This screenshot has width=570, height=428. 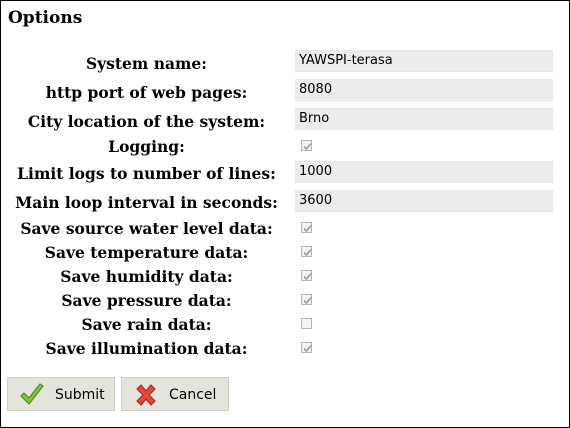 I want to click on save-rain-label: Save rain data:, so click(x=146, y=324).